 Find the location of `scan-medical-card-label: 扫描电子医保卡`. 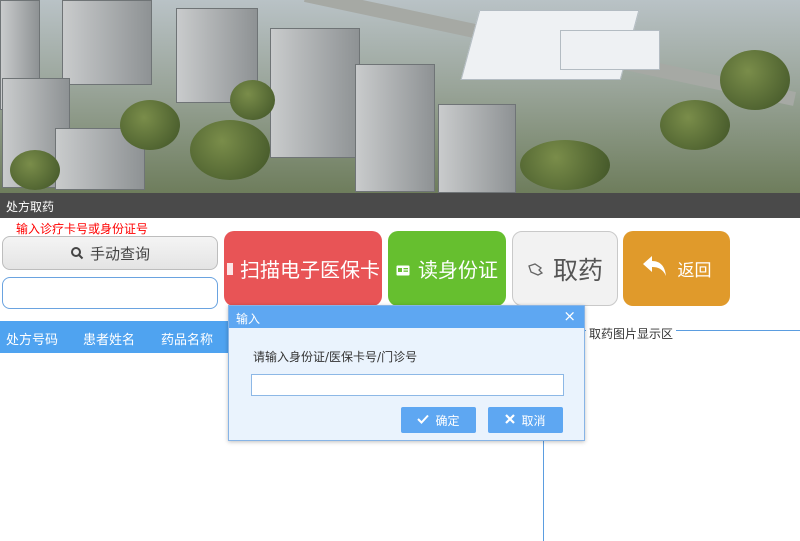

scan-medical-card-label: 扫描电子医保卡 is located at coordinates (310, 270).